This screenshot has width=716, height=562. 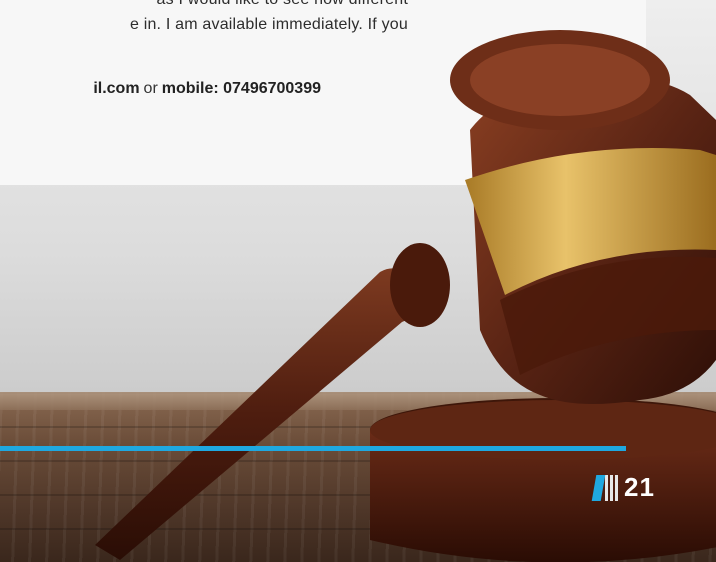 What do you see at coordinates (623, 487) in the screenshot?
I see `page-footer: 21` at bounding box center [623, 487].